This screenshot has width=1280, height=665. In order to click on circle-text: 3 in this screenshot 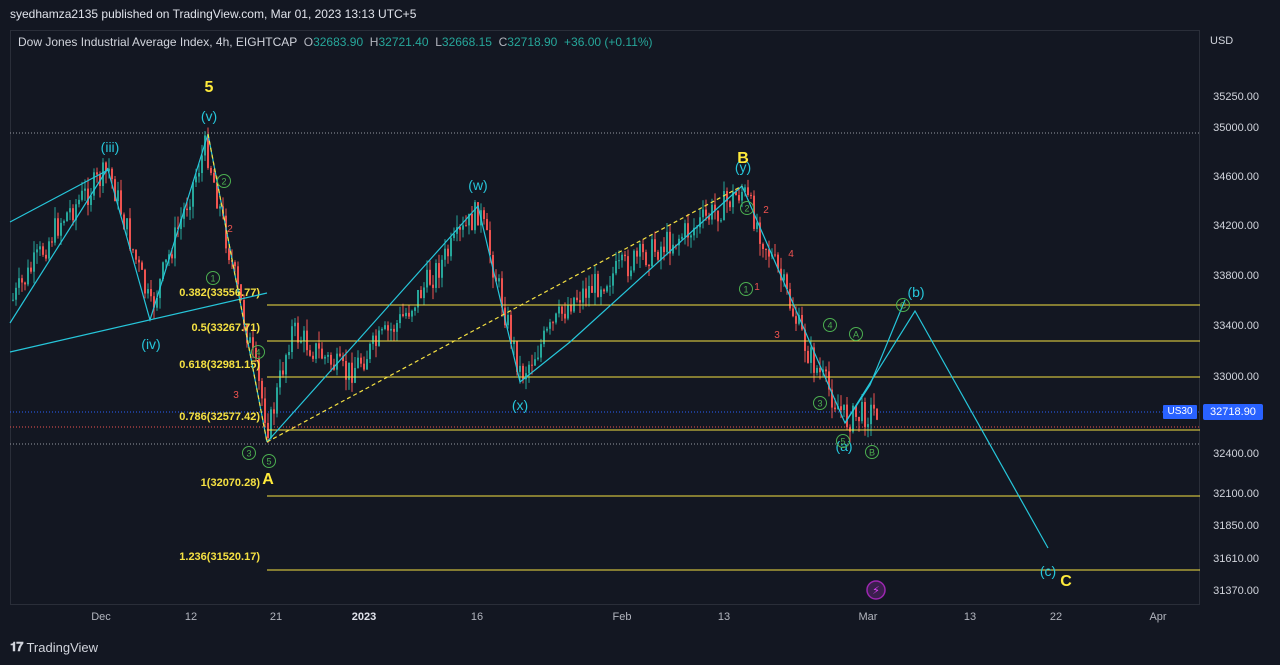, I will do `click(248, 454)`.